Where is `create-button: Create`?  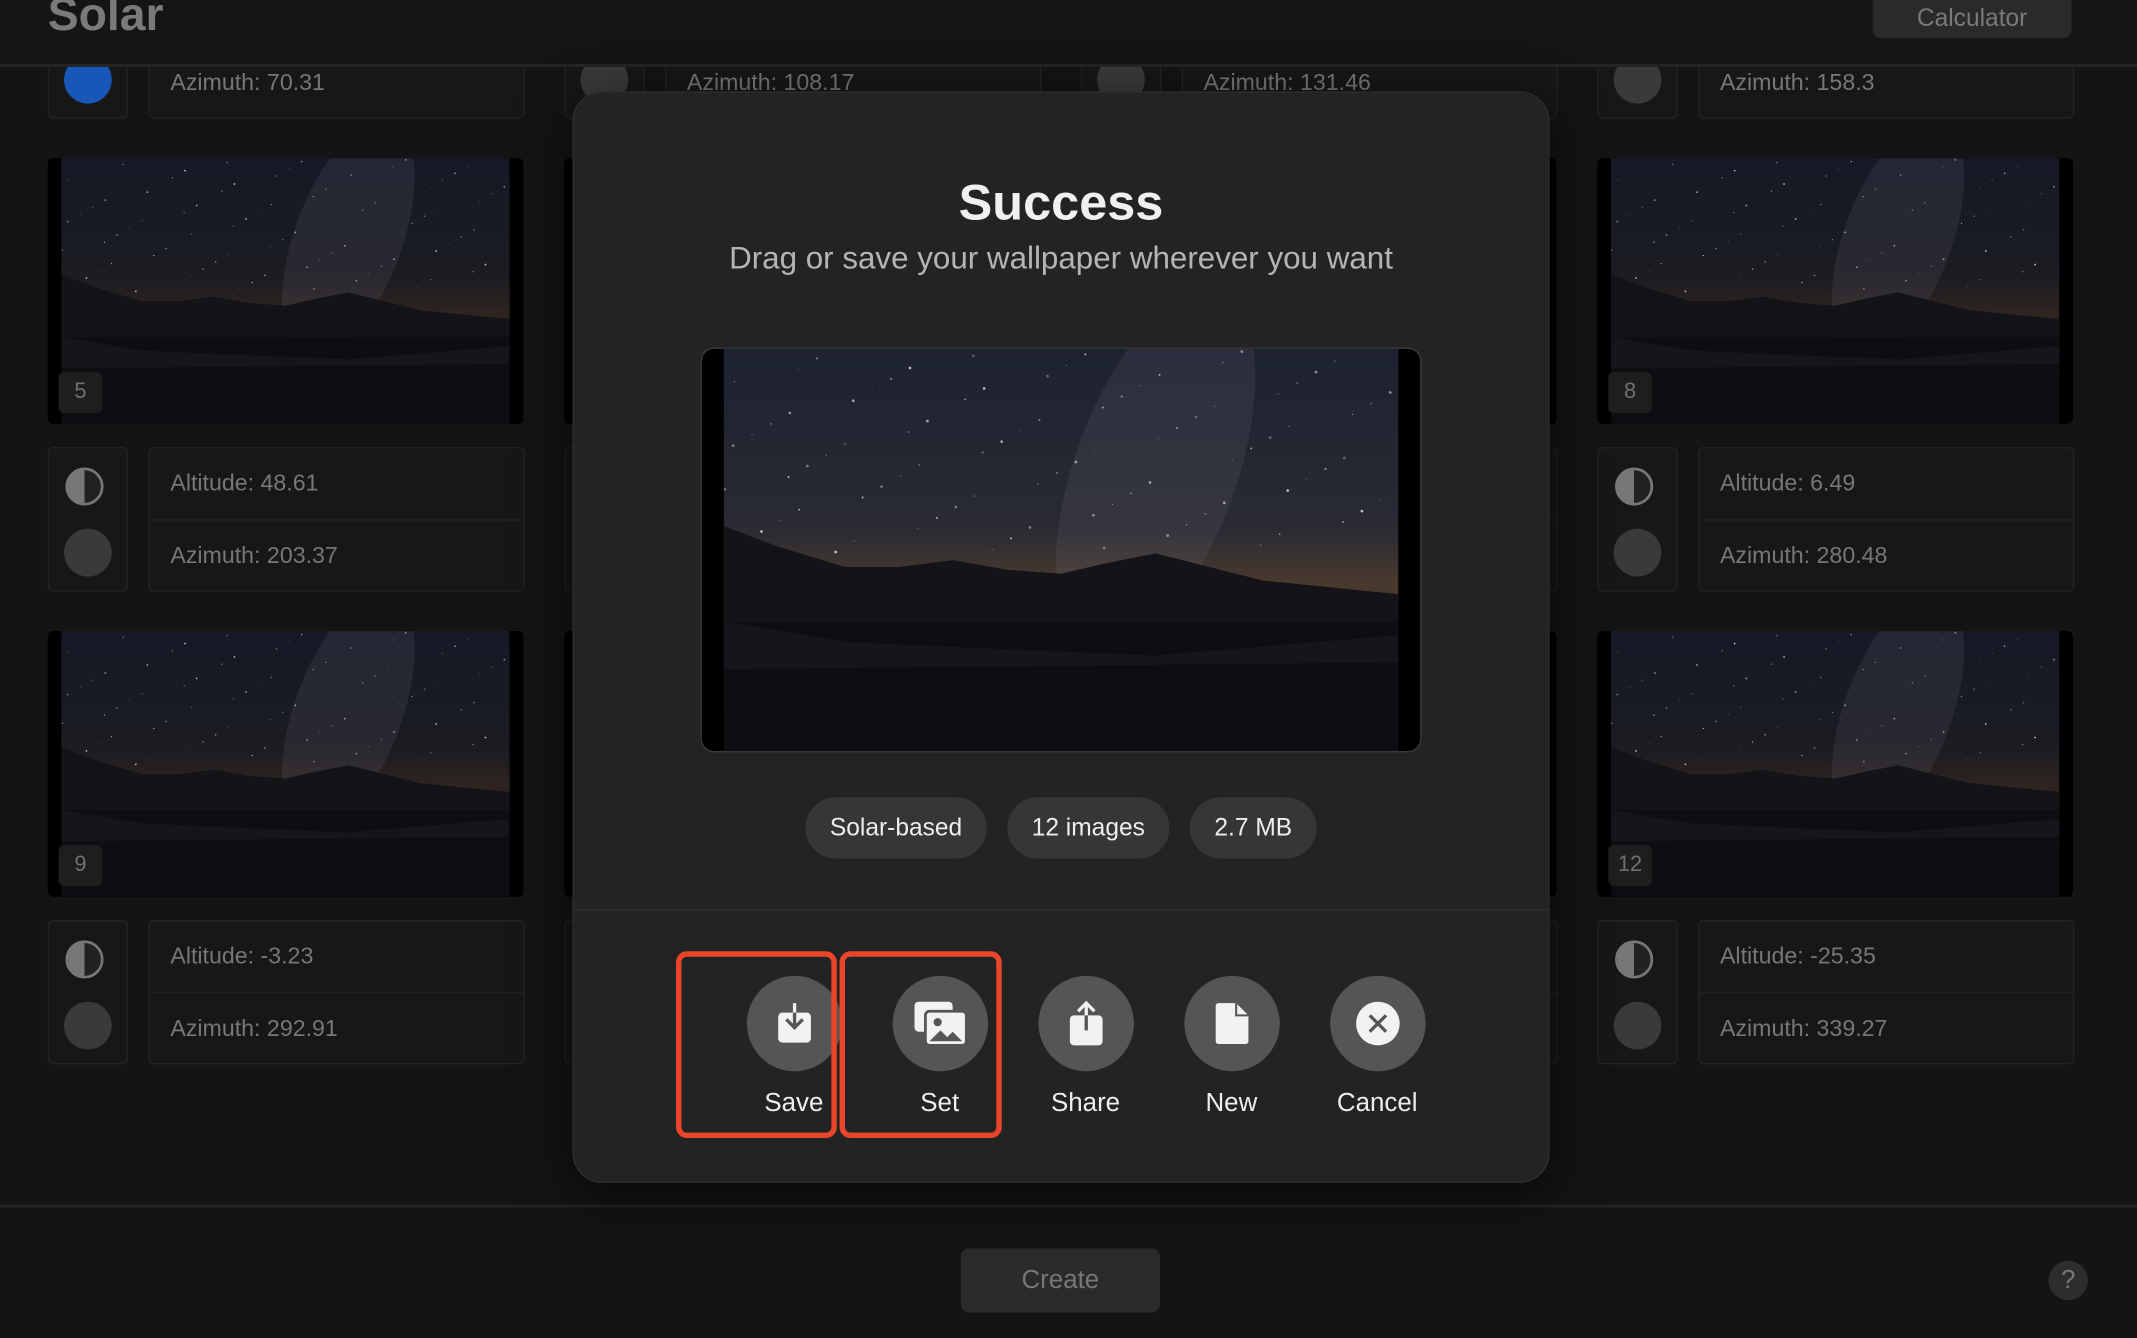
create-button: Create is located at coordinates (1060, 1280).